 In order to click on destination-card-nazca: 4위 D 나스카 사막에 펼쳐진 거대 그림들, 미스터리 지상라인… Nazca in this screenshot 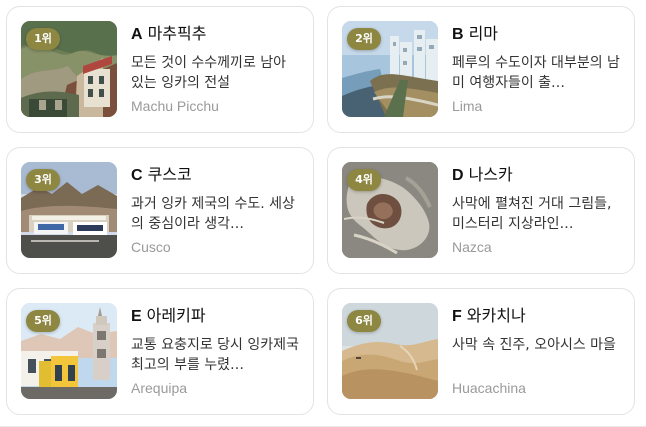, I will do `click(481, 210)`.